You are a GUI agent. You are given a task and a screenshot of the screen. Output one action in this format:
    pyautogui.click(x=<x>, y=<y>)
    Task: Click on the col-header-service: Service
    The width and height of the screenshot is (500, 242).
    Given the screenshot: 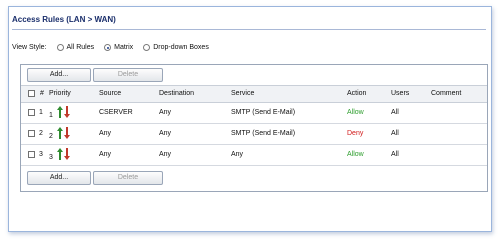 What is the action you would take?
    pyautogui.click(x=242, y=93)
    